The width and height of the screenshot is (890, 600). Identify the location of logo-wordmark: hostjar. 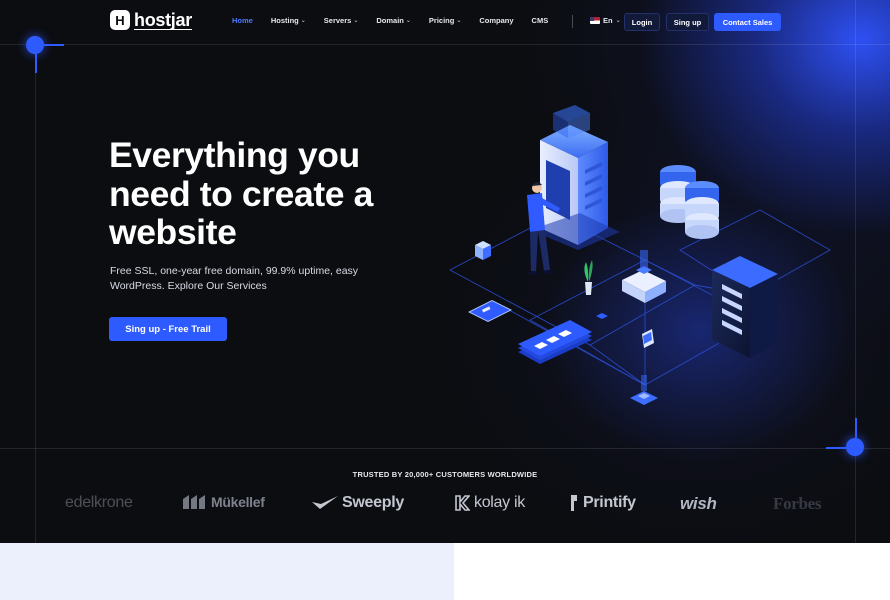
(163, 19).